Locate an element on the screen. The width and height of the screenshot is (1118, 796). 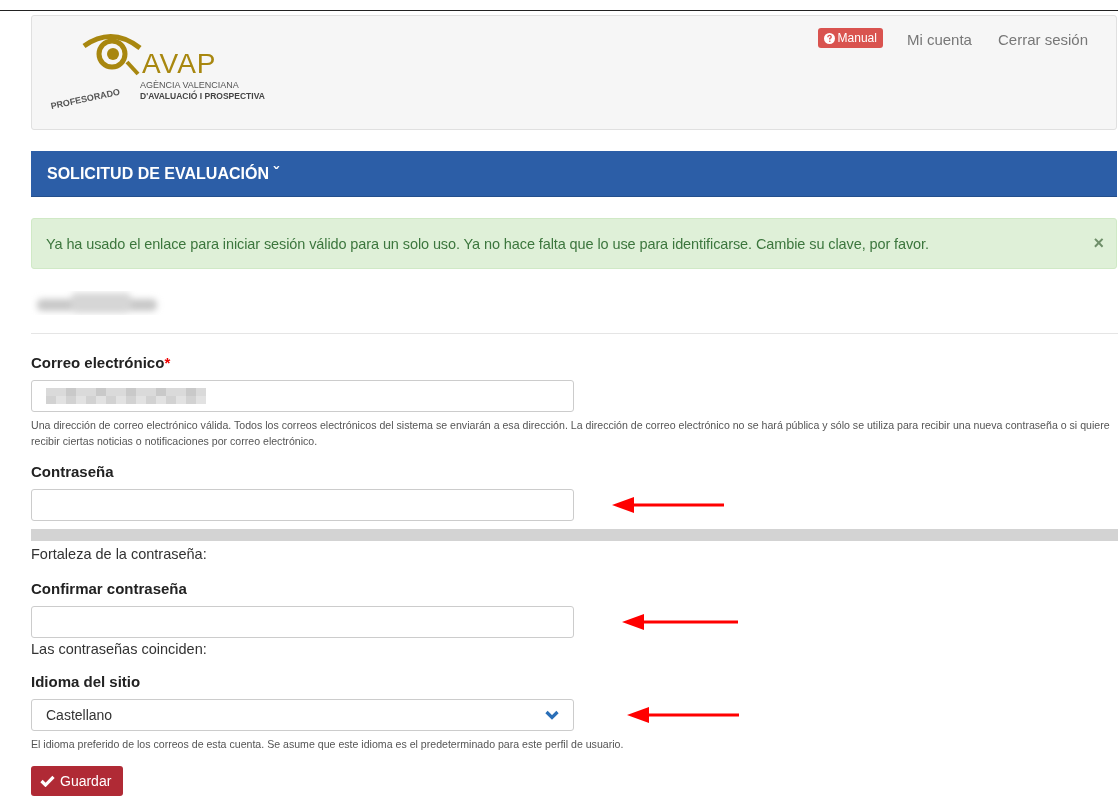
field-label: Idioma del sitio is located at coordinates (86, 682).